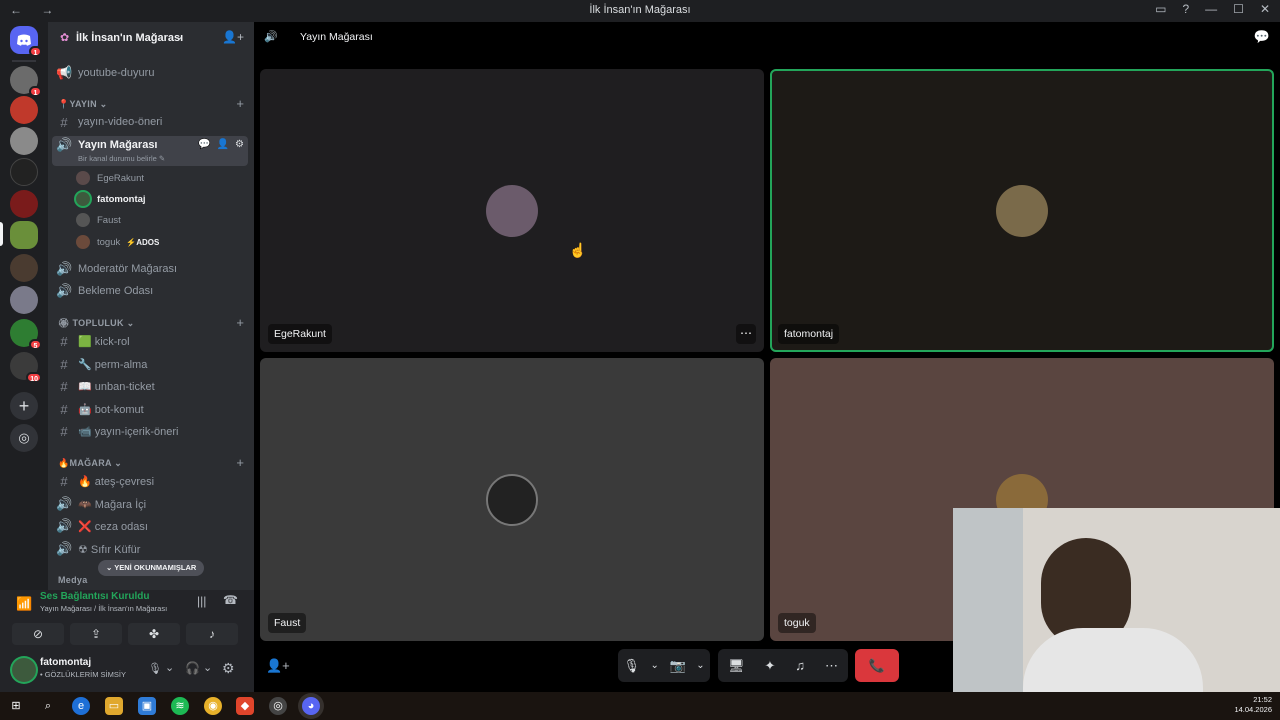  Describe the element at coordinates (73, 580) in the screenshot. I see `category-medya: Medya` at that location.